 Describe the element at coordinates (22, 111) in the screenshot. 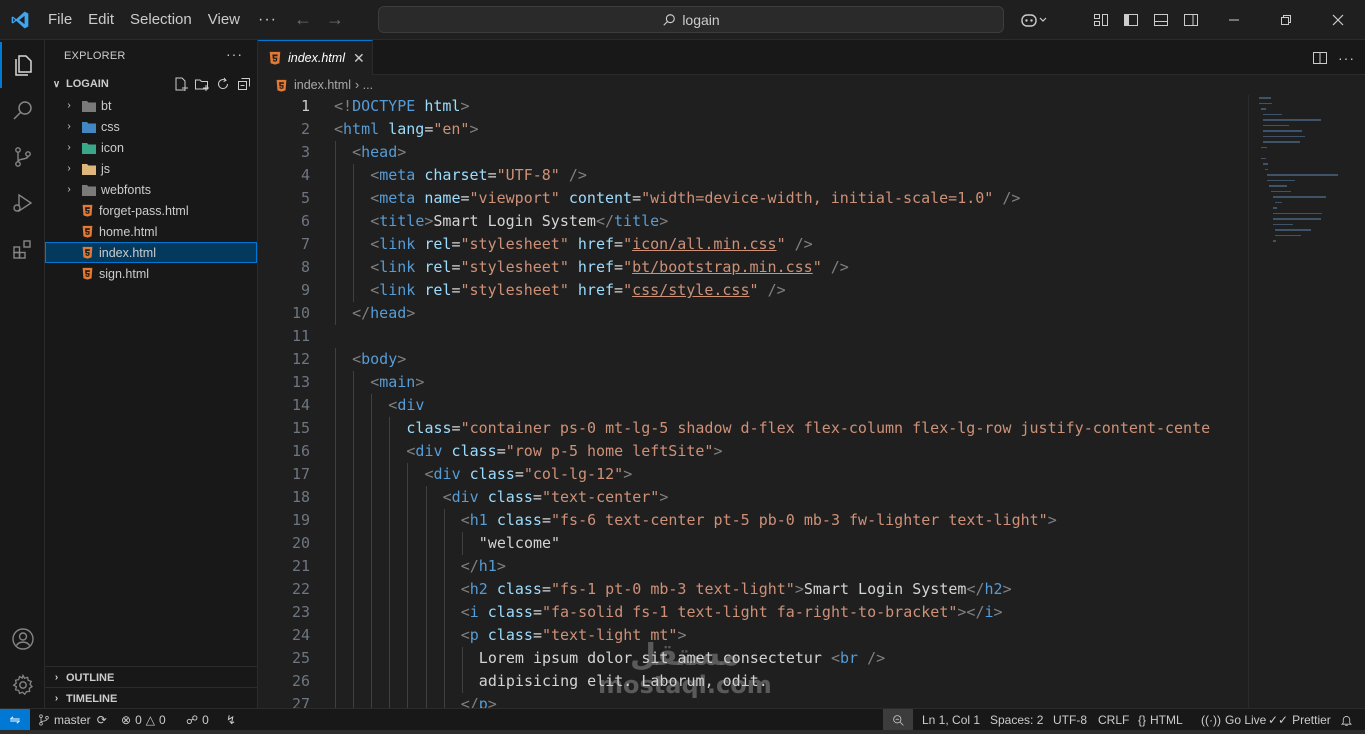

I see `search-activity-icon` at that location.